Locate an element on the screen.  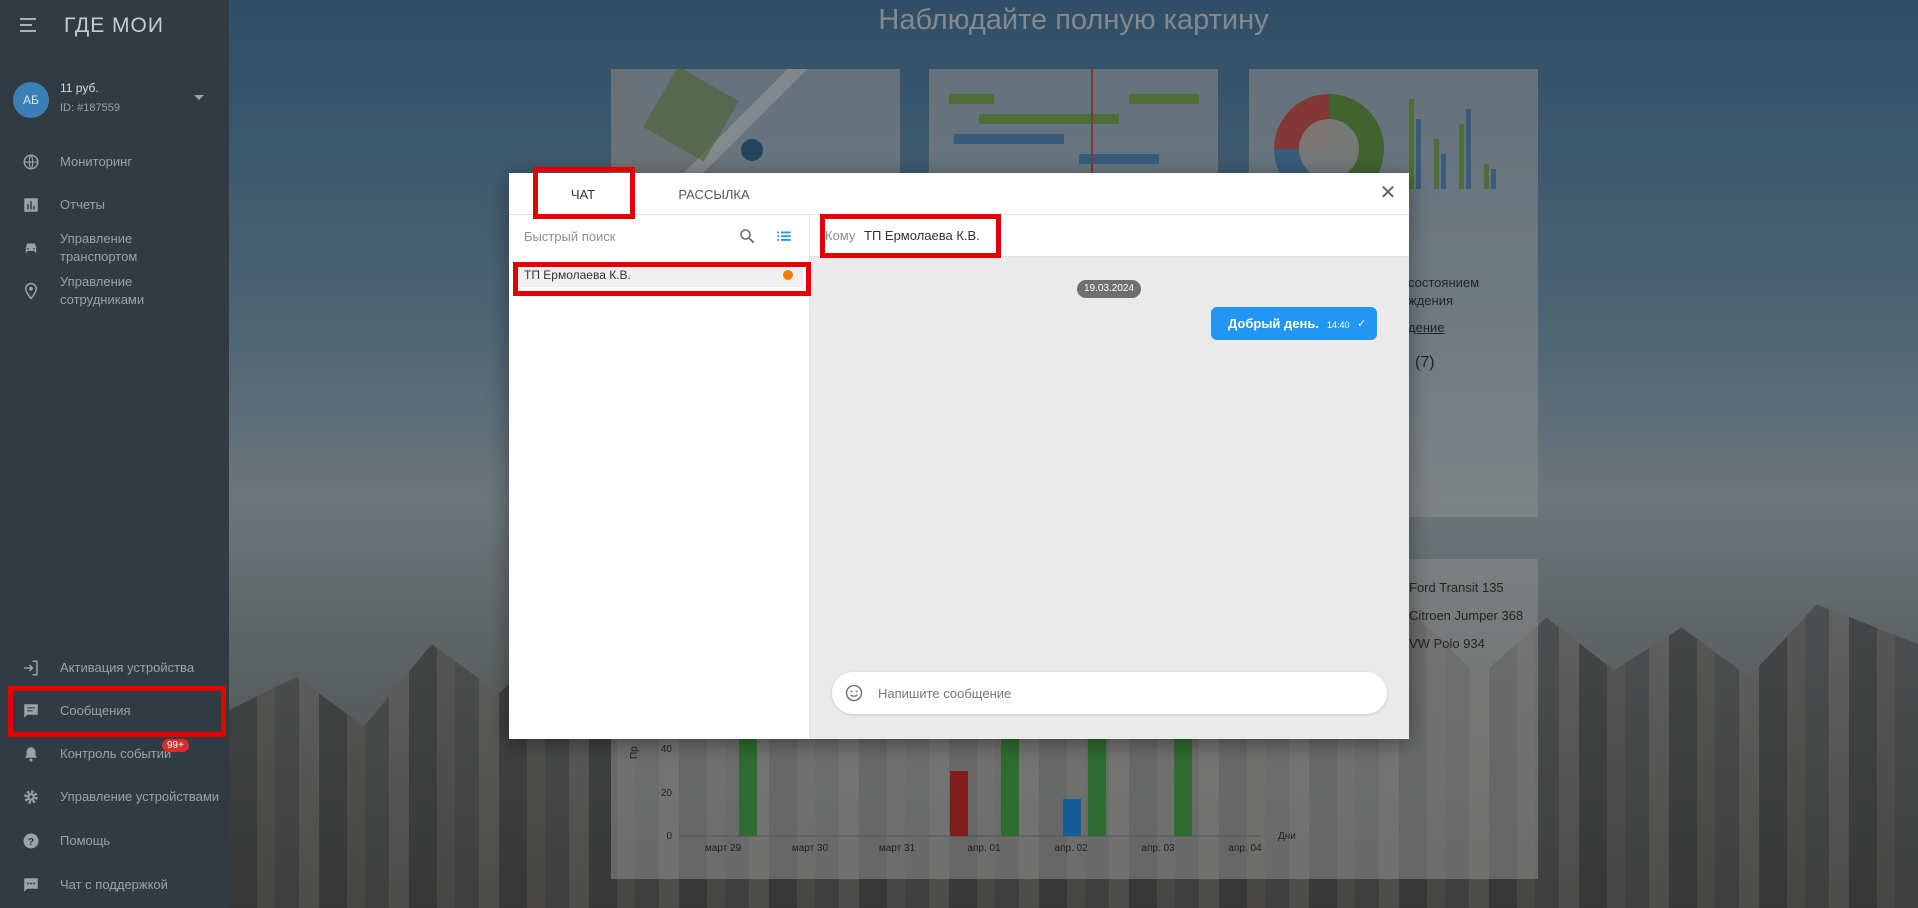
message-time: 14:40 is located at coordinates (1338, 325).